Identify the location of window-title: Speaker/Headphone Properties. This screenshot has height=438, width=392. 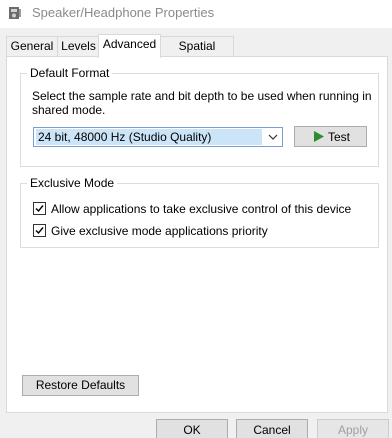
(123, 12).